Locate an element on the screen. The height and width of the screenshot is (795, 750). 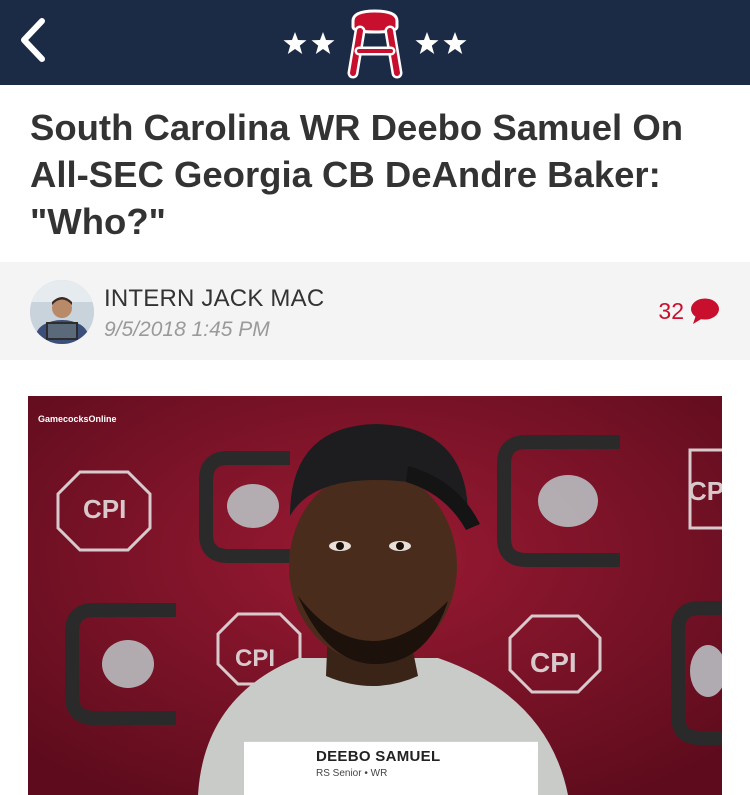
left-stars is located at coordinates (309, 43).